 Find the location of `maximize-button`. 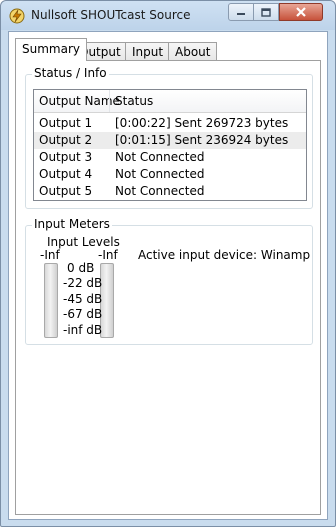

maximize-button is located at coordinates (266, 12).